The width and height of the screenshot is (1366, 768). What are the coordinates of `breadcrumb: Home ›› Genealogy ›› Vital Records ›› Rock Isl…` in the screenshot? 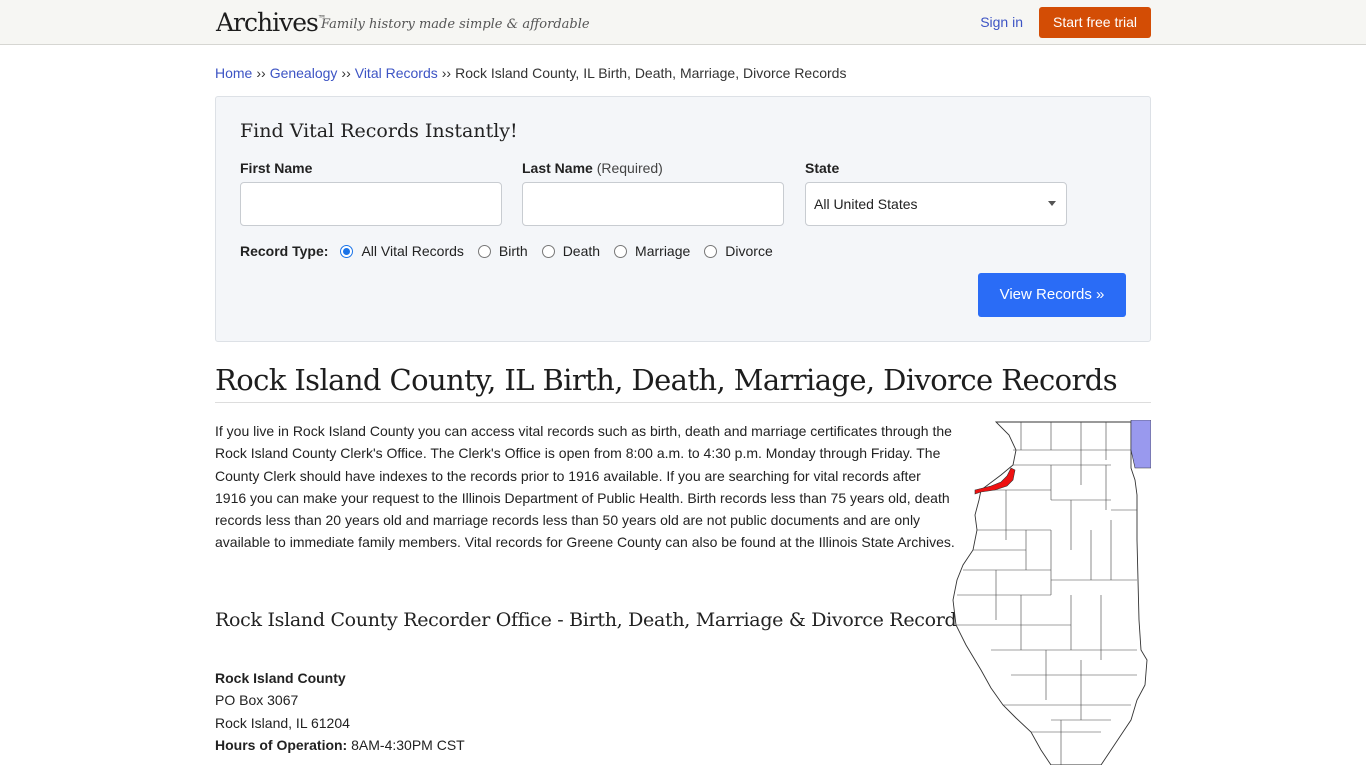 It's located at (683, 74).